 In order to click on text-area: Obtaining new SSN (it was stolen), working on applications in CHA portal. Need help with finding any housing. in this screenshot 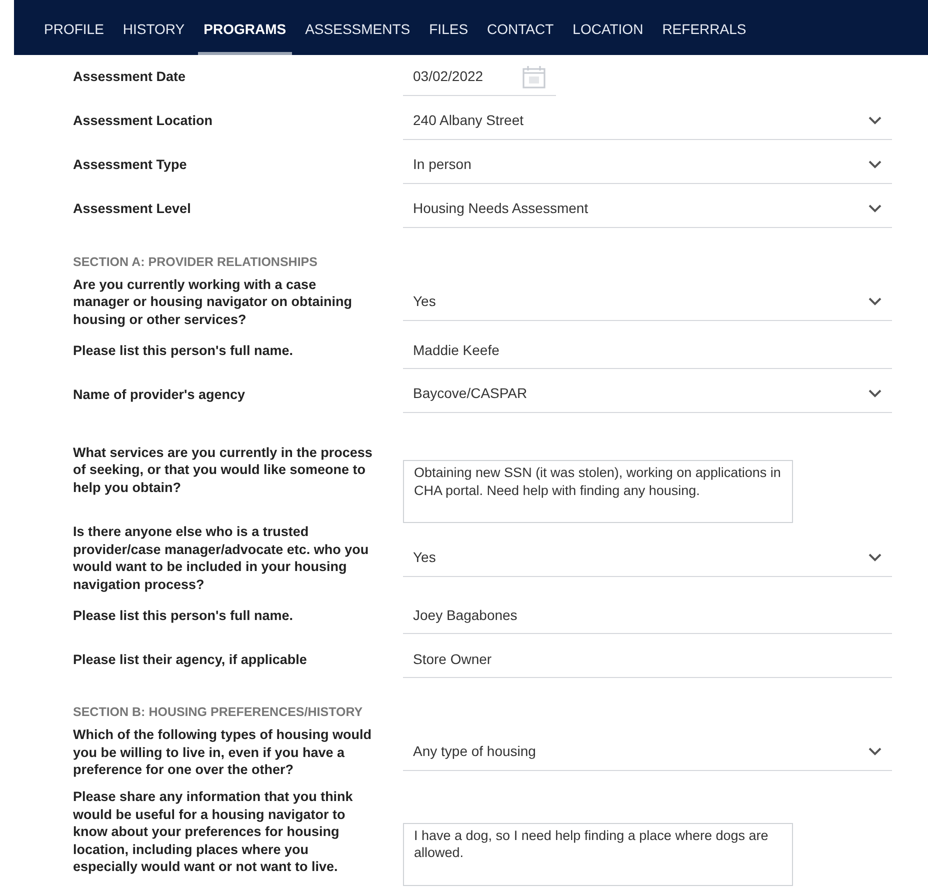, I will do `click(598, 492)`.